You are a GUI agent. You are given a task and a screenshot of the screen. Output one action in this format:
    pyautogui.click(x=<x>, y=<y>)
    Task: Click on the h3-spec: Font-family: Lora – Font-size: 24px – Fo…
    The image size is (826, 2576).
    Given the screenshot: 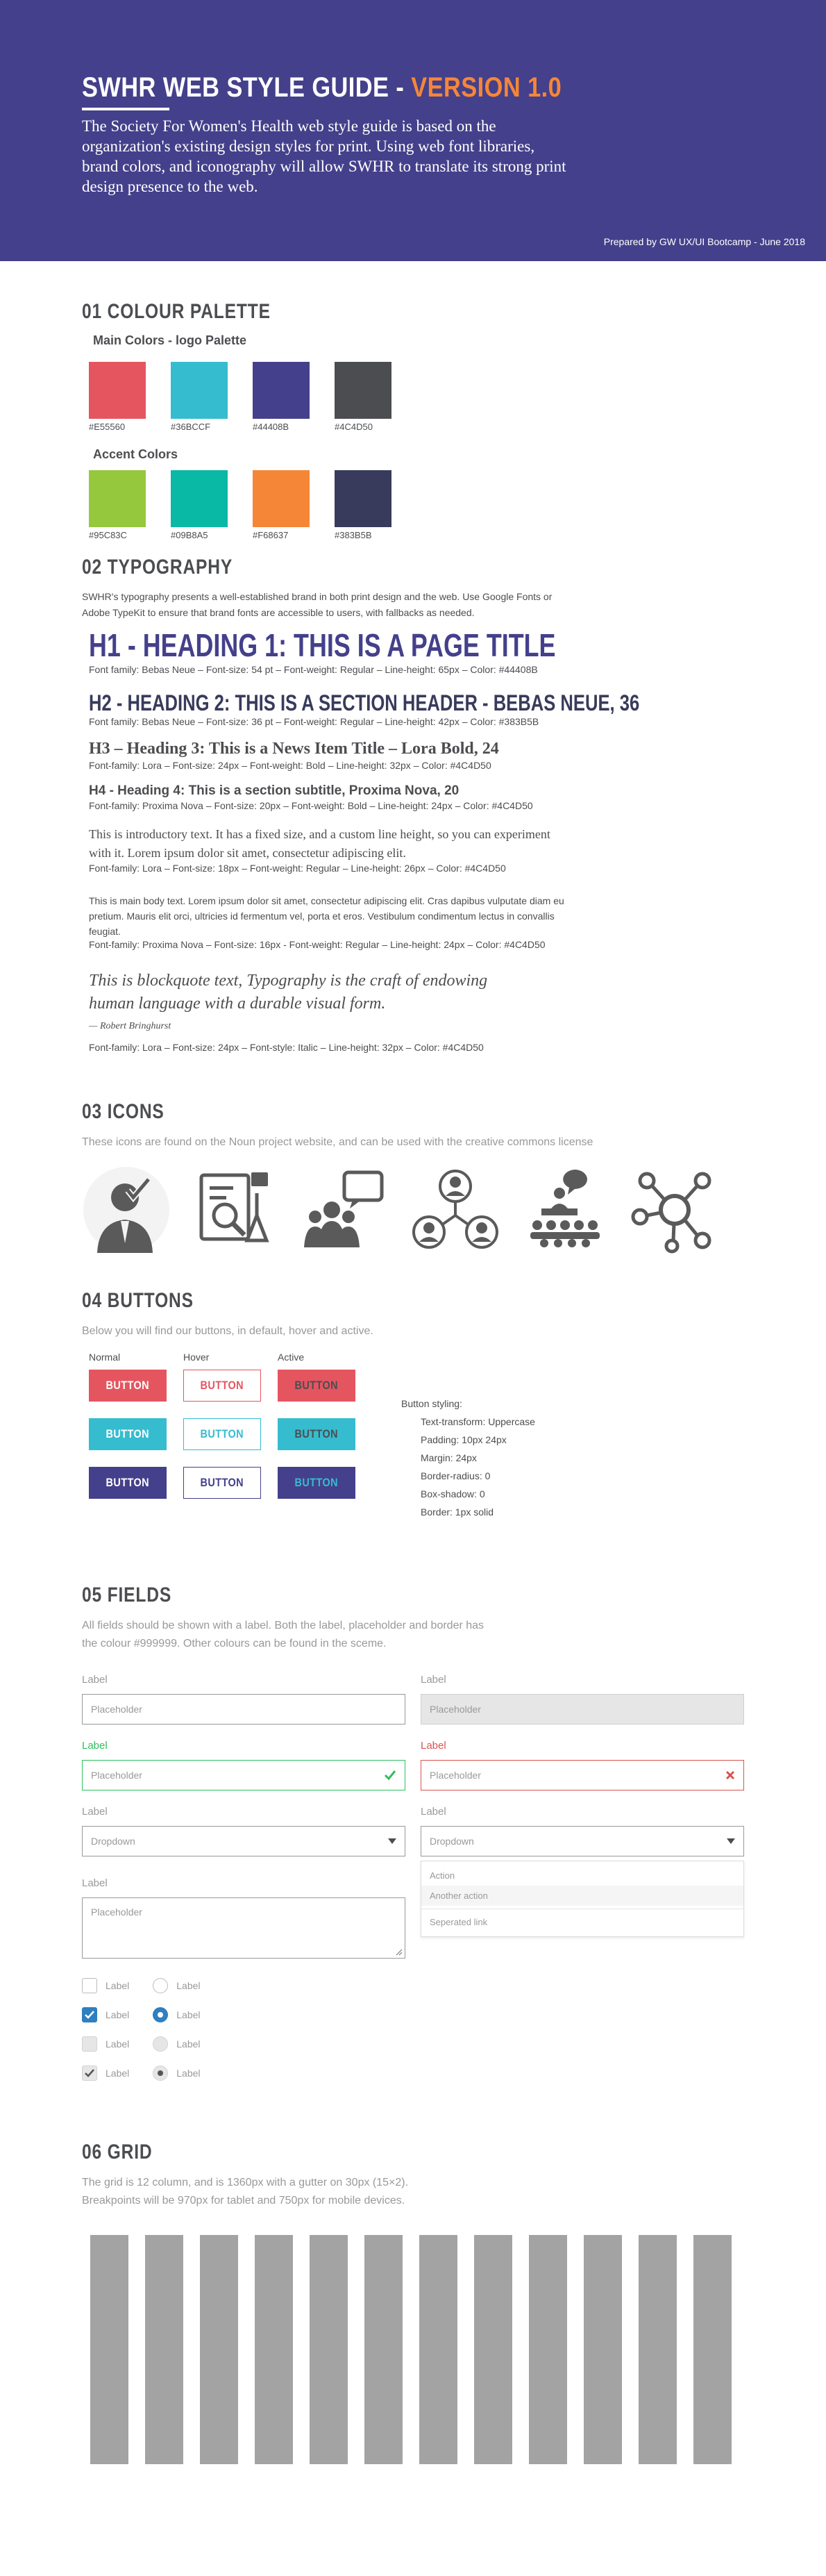 What is the action you would take?
    pyautogui.click(x=290, y=765)
    